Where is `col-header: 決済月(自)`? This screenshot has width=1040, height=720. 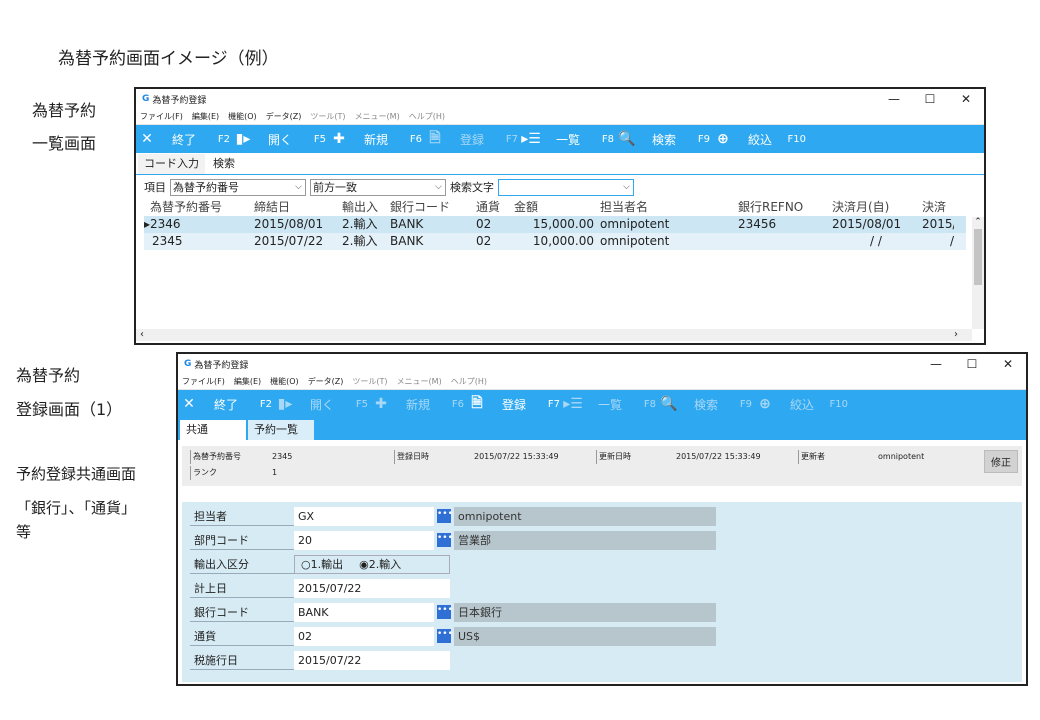
col-header: 決済月(自) is located at coordinates (875, 207).